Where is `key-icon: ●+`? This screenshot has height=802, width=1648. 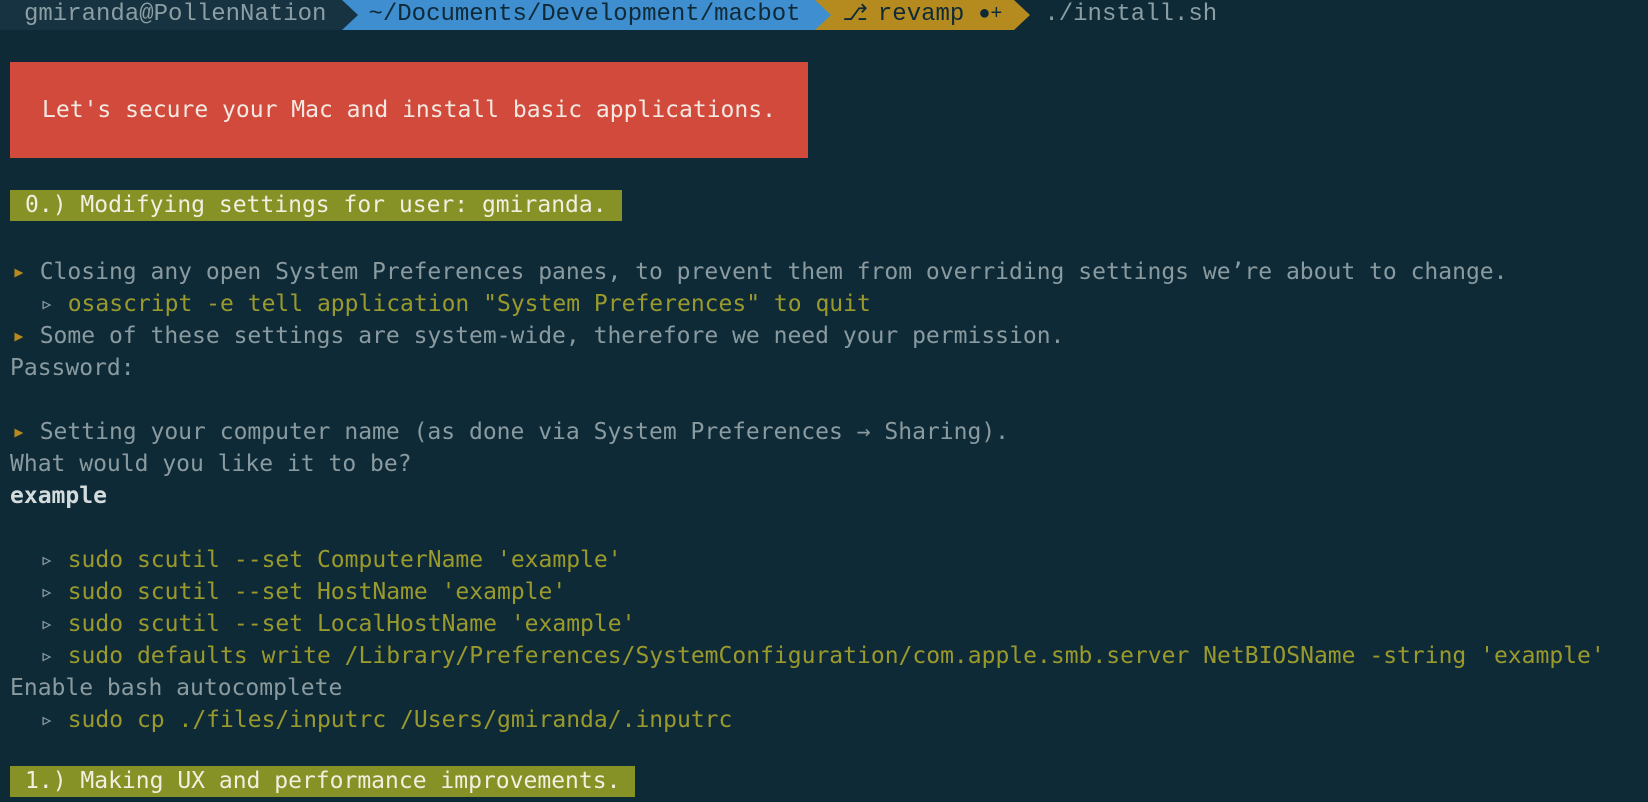 key-icon: ●+ is located at coordinates (990, 14).